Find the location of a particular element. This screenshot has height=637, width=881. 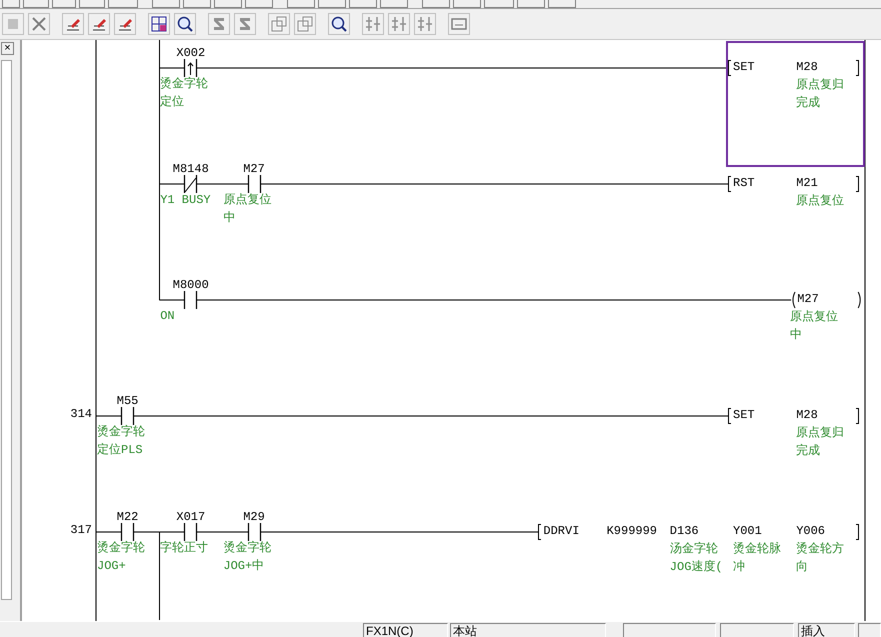

device-comment: ON is located at coordinates (168, 316).